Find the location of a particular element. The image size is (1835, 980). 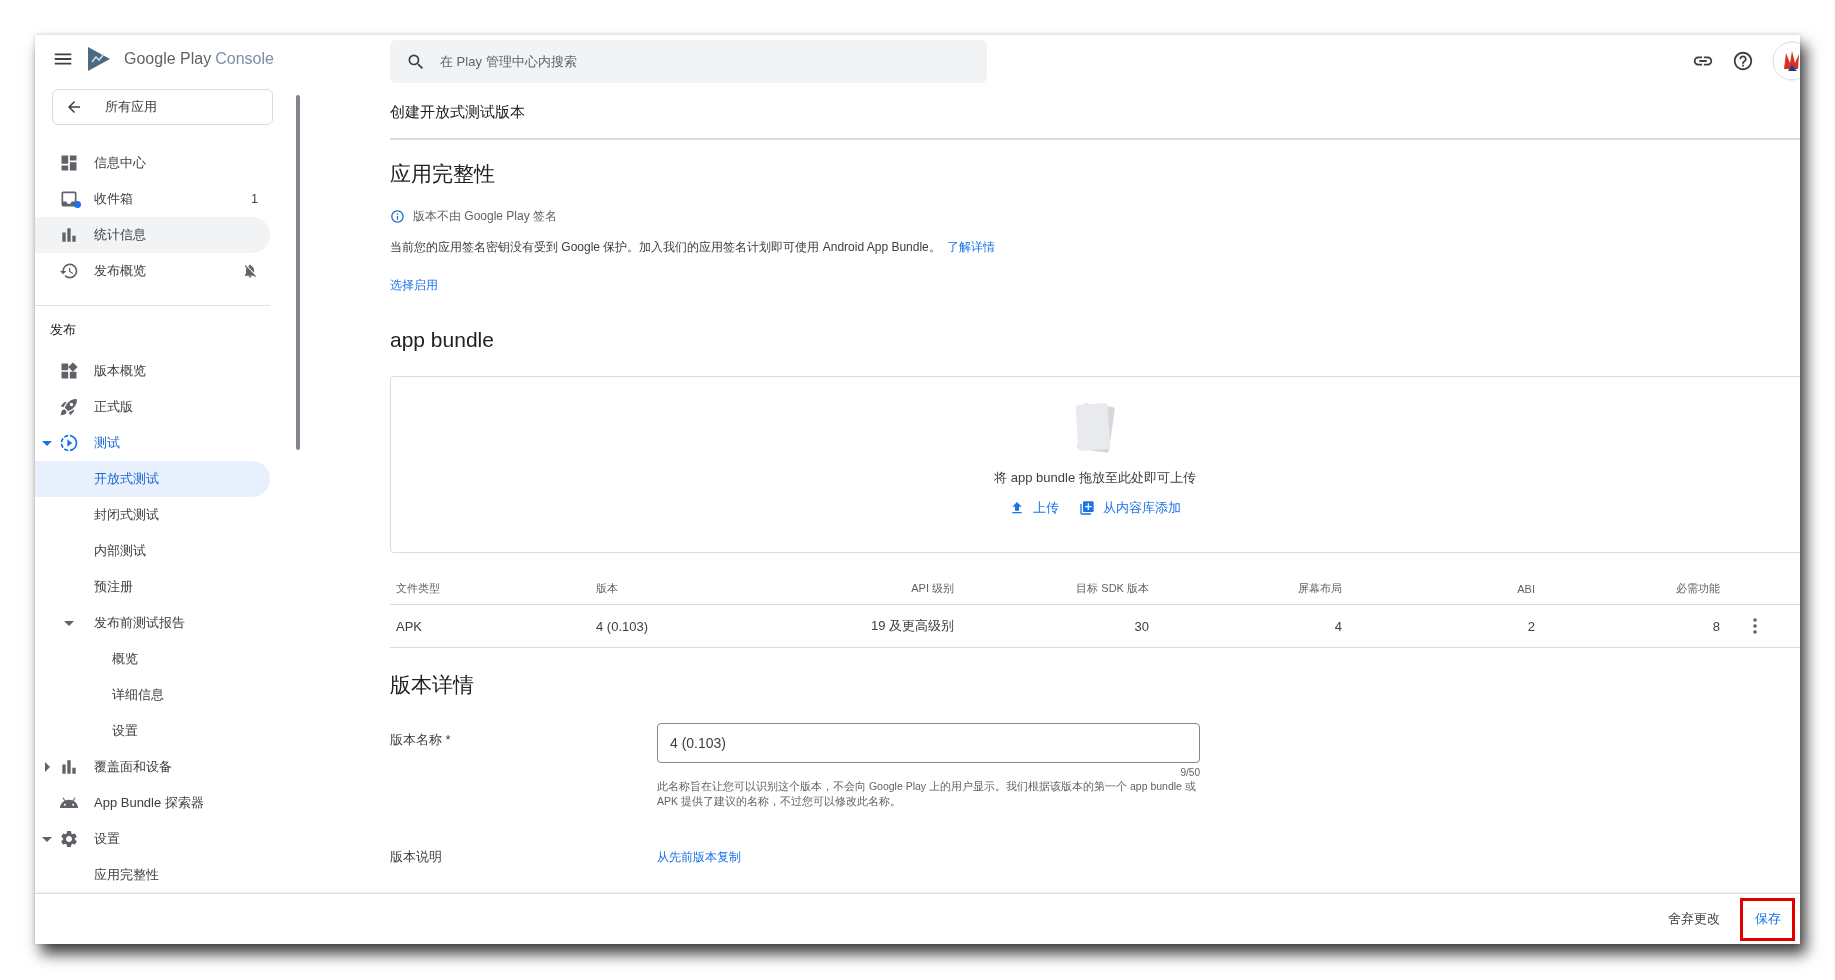

more-button is located at coordinates (1755, 626).